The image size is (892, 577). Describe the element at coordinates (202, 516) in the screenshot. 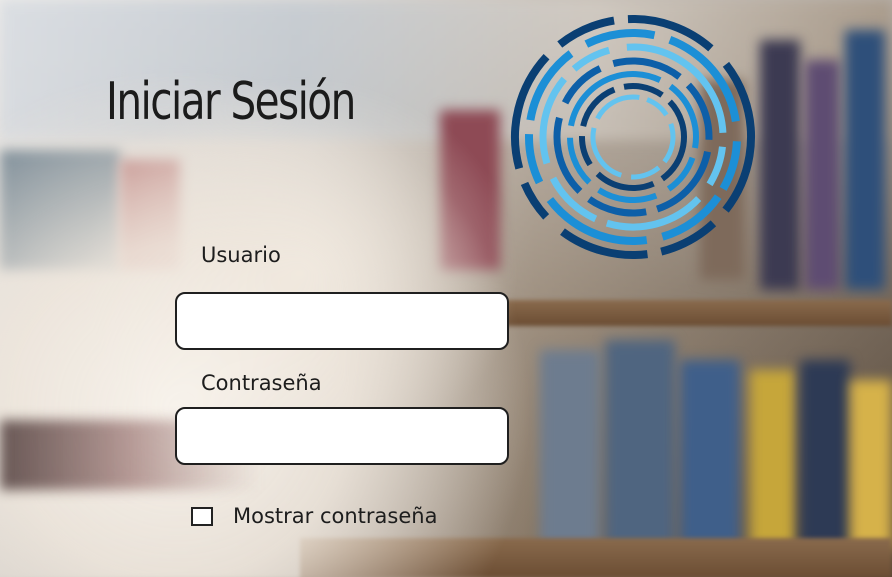

I see `show-password-checkbox` at that location.